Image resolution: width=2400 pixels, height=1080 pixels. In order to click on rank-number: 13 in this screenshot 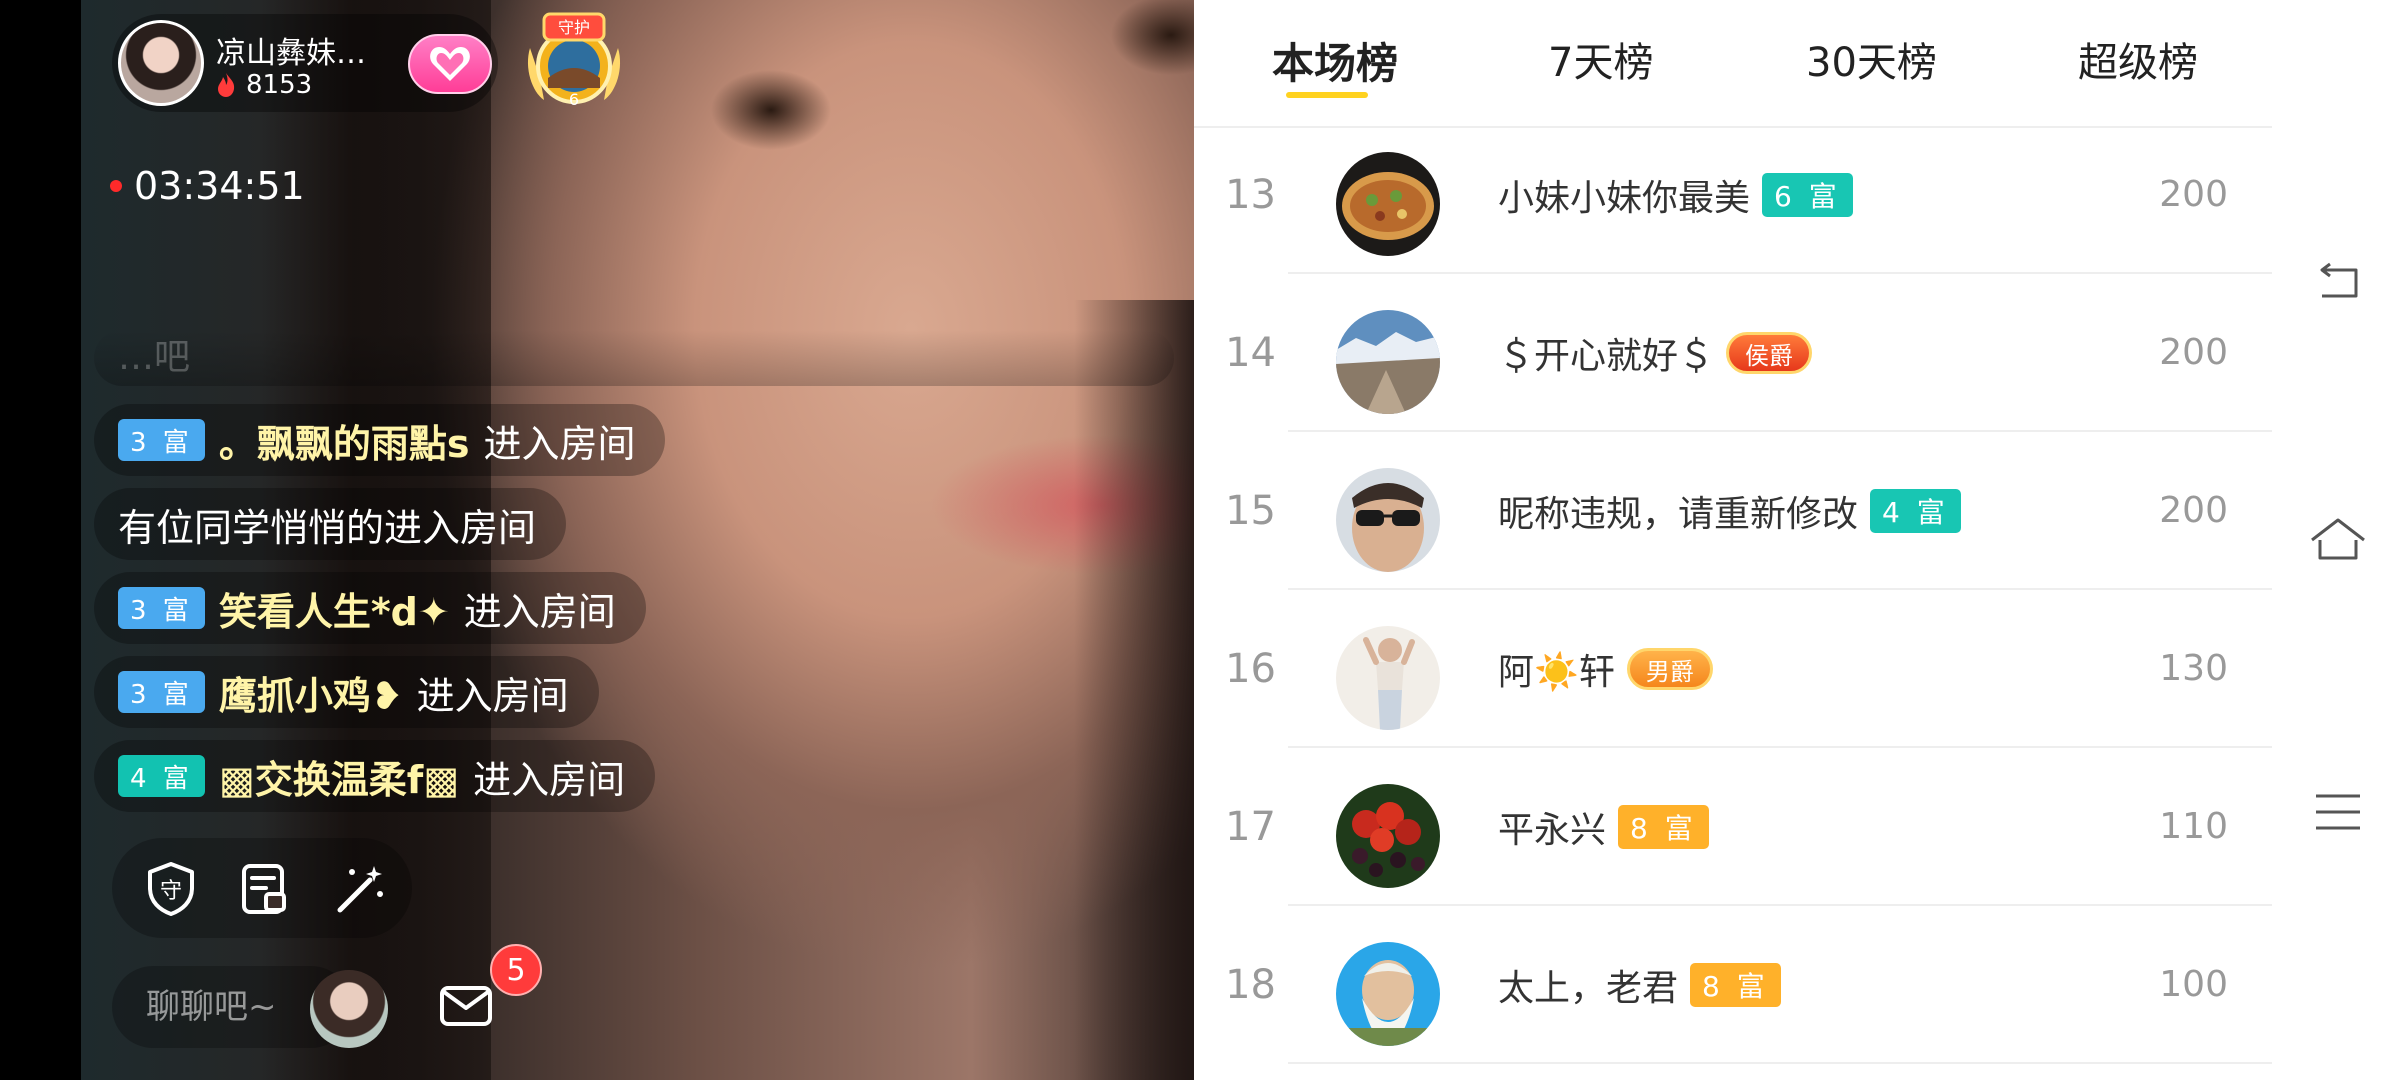, I will do `click(1250, 195)`.